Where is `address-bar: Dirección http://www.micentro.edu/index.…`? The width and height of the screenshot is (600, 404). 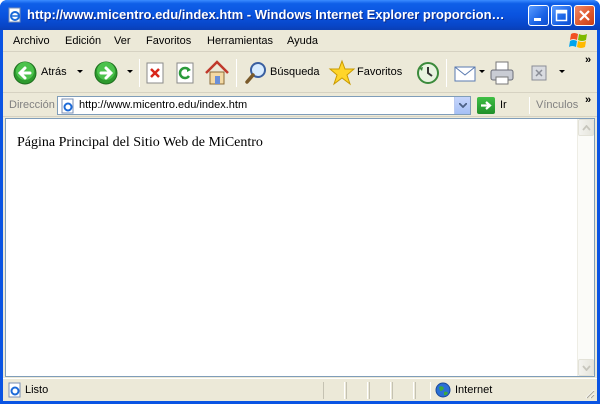 address-bar: Dirección http://www.micentro.edu/index.… is located at coordinates (300, 105).